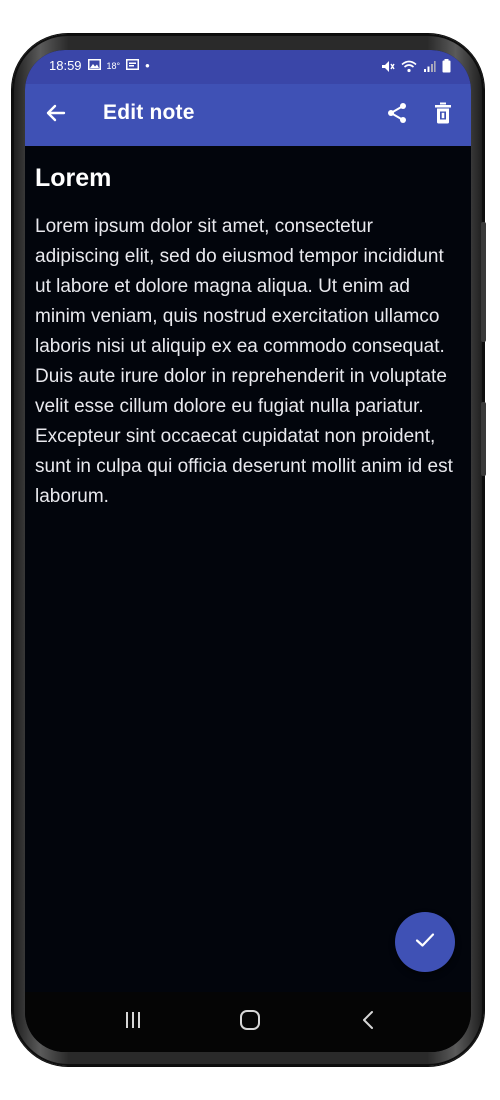 Image resolution: width=500 pixels, height=1100 pixels. I want to click on home-icon, so click(250, 1022).